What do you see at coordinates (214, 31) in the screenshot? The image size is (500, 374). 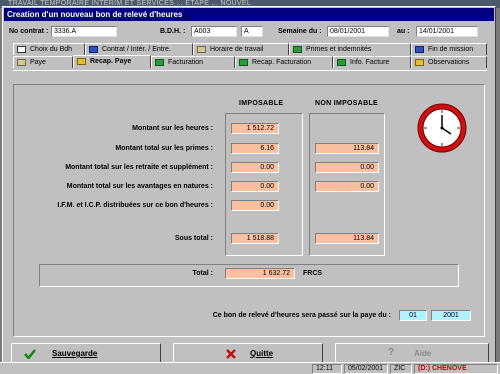 I see `bdh-field: A003` at bounding box center [214, 31].